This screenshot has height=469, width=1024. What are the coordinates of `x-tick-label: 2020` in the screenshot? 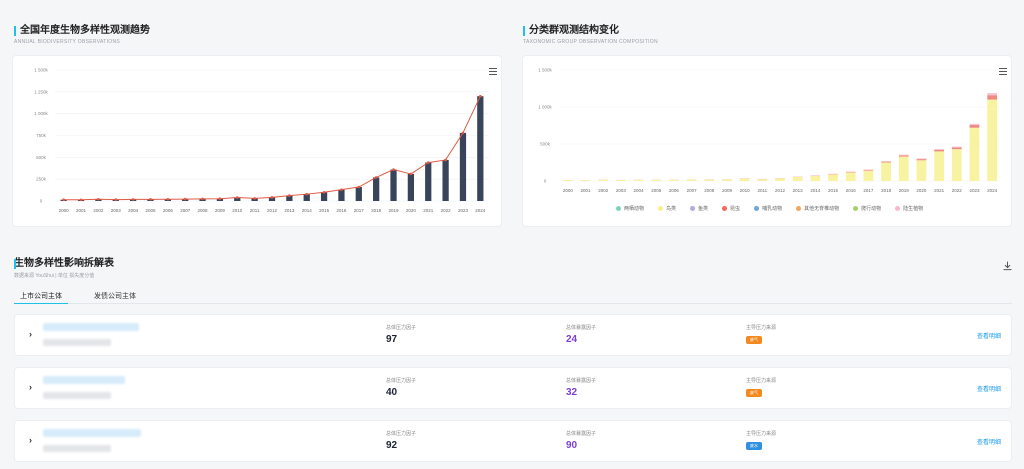 It's located at (921, 190).